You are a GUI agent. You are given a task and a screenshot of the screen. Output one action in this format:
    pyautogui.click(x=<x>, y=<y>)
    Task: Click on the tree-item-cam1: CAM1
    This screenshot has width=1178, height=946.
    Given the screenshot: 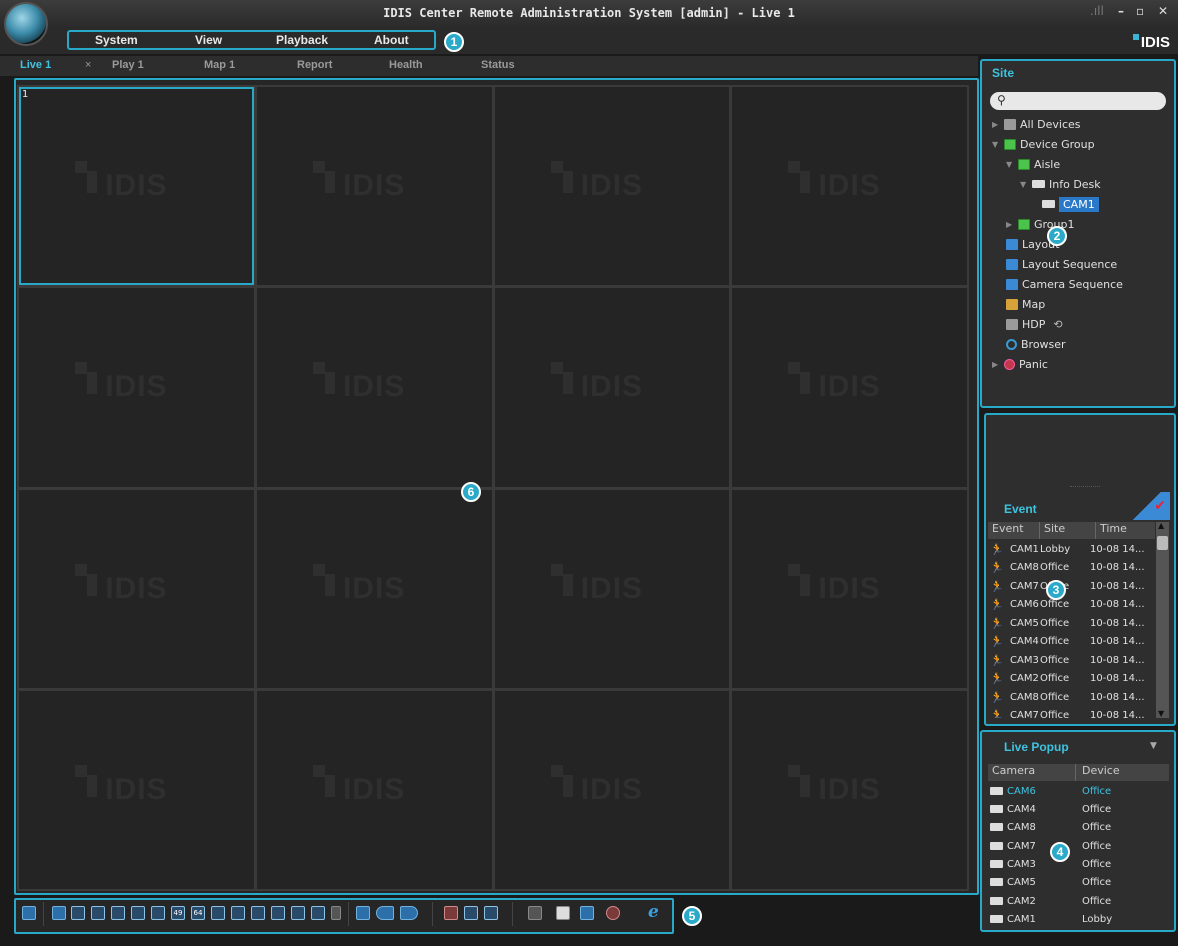 What is the action you would take?
    pyautogui.click(x=1082, y=204)
    